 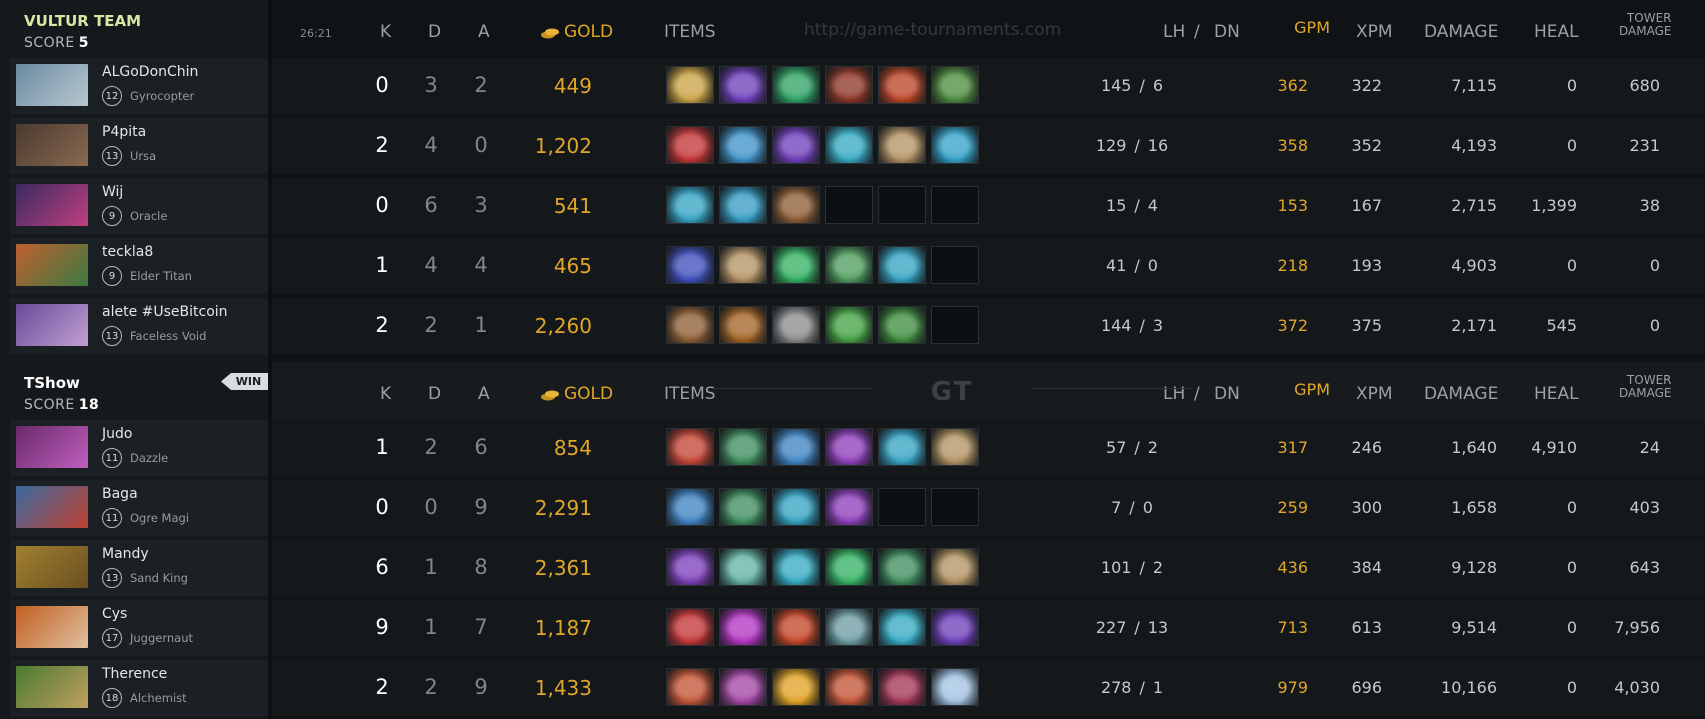 I want to click on item-slots, so click(x=822, y=145).